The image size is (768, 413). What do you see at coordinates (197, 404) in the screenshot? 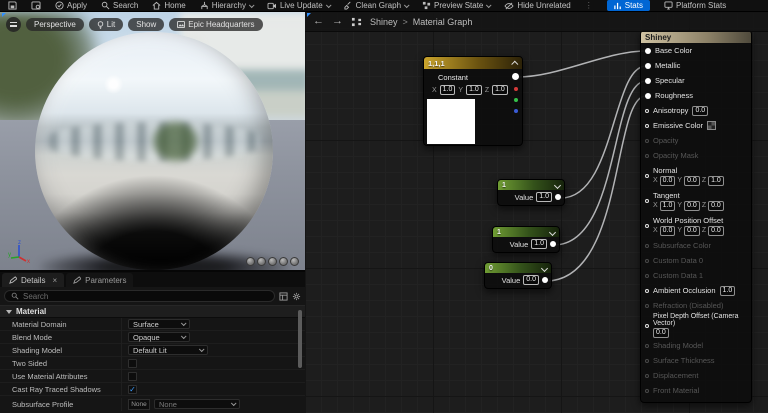
I see `subsurface-profile-dropdown: None` at bounding box center [197, 404].